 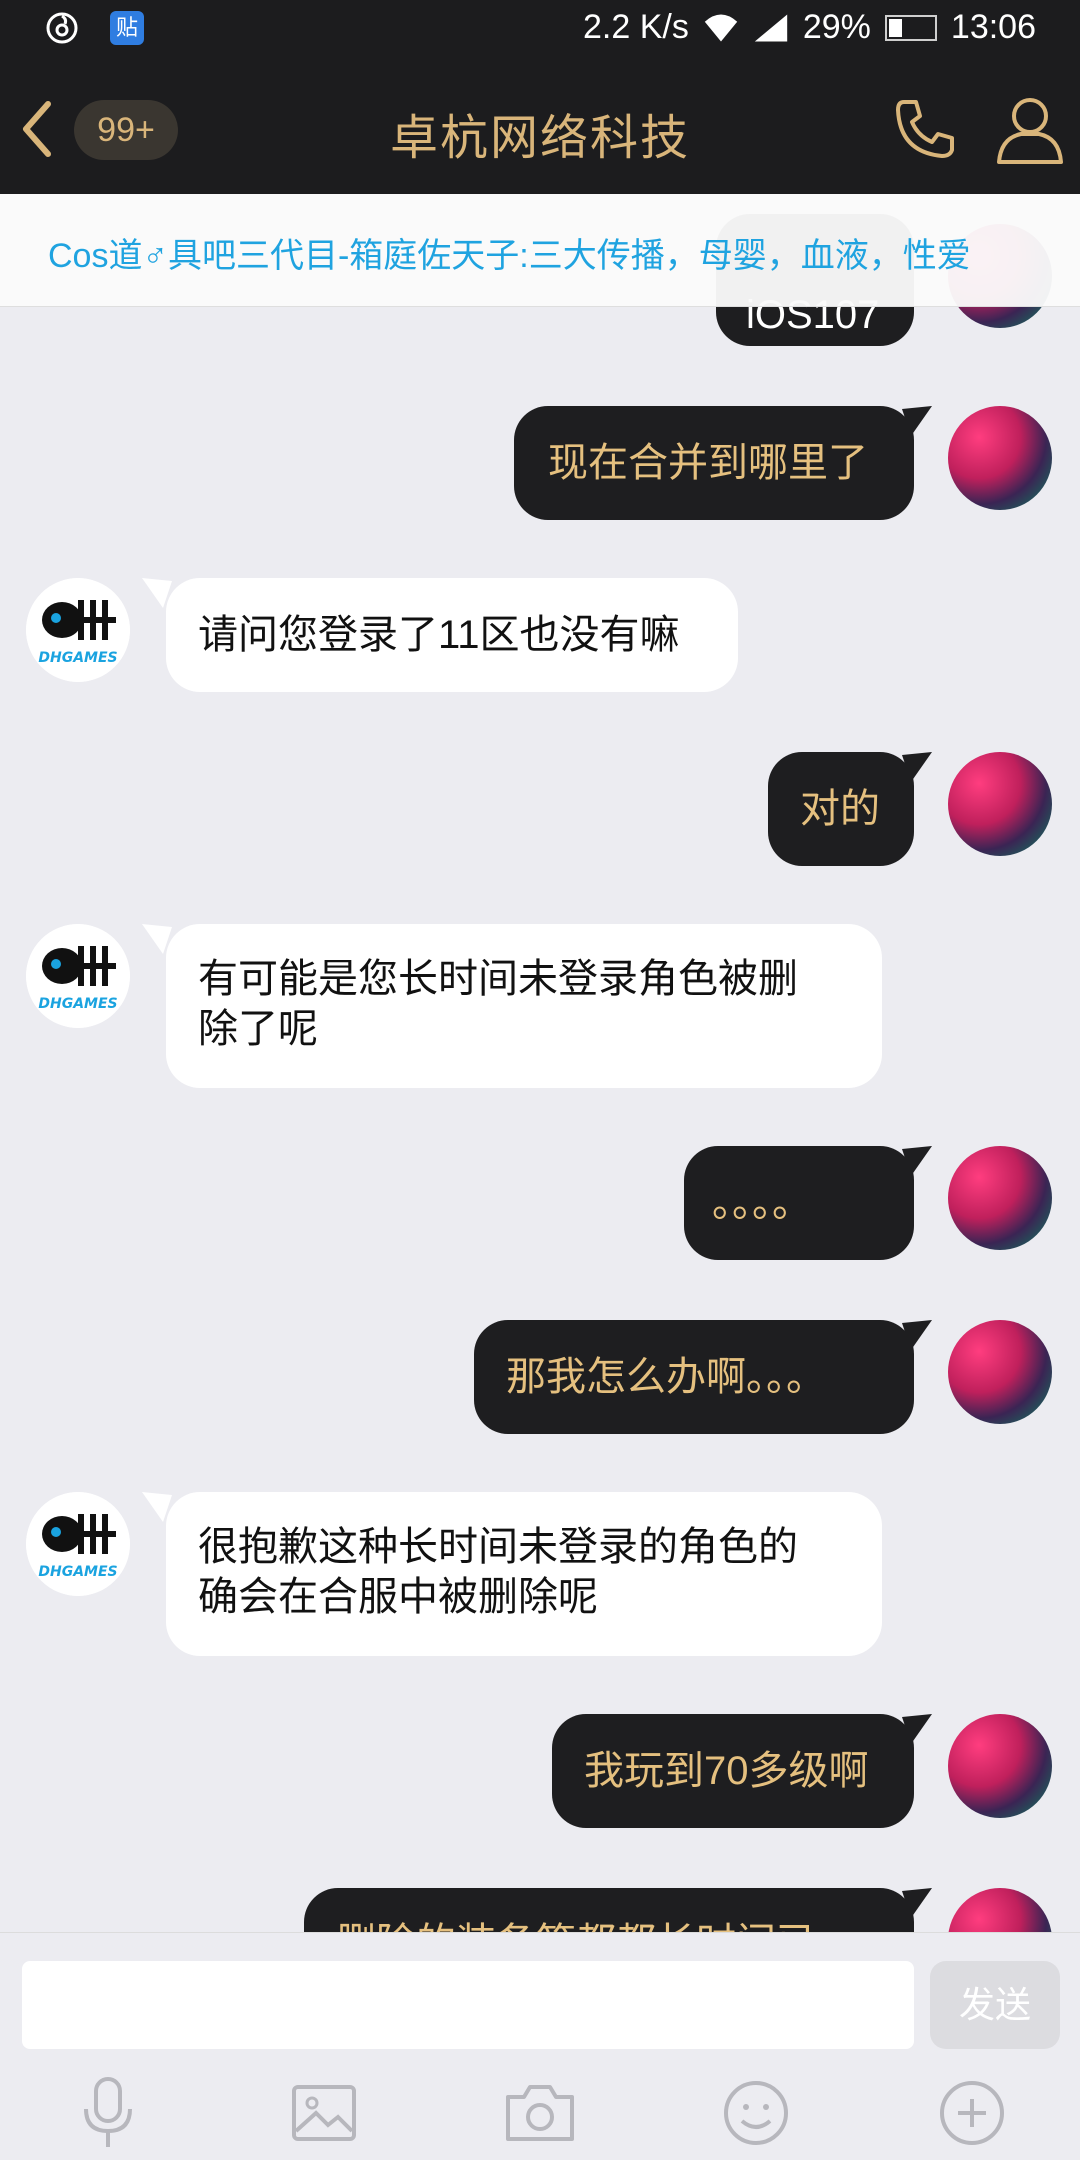 I want to click on composer: 发送, so click(x=540, y=2046).